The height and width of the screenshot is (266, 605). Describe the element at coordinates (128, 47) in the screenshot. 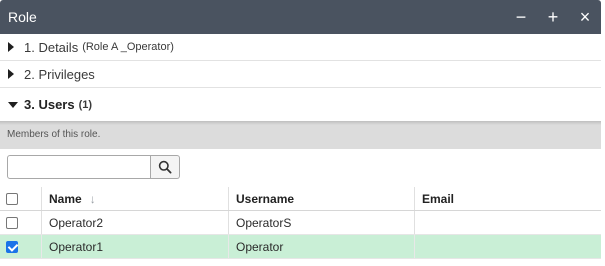

I see `section-detail: (Role A _Operator)` at that location.